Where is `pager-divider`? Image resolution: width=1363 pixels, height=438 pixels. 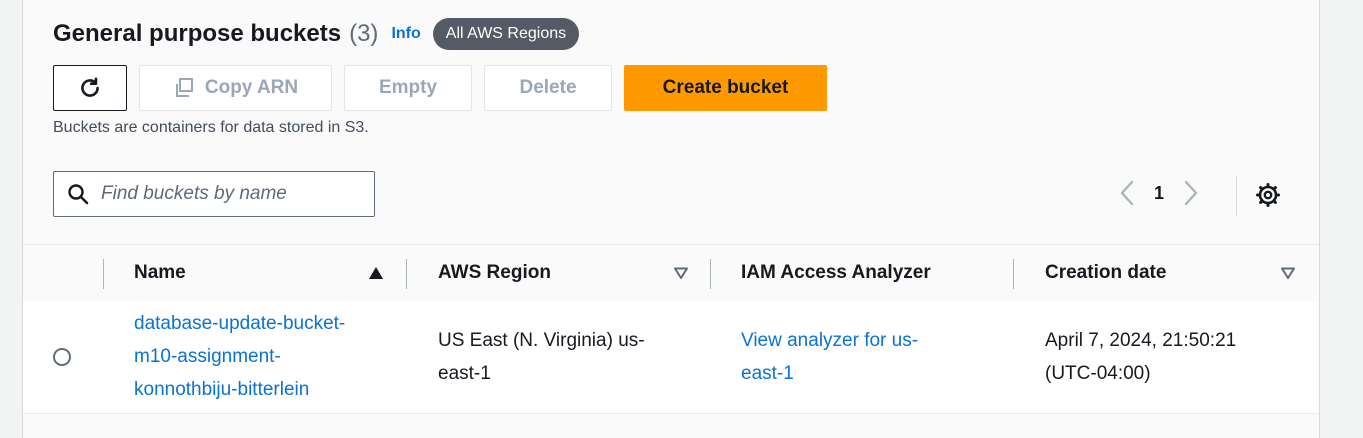 pager-divider is located at coordinates (1236, 196).